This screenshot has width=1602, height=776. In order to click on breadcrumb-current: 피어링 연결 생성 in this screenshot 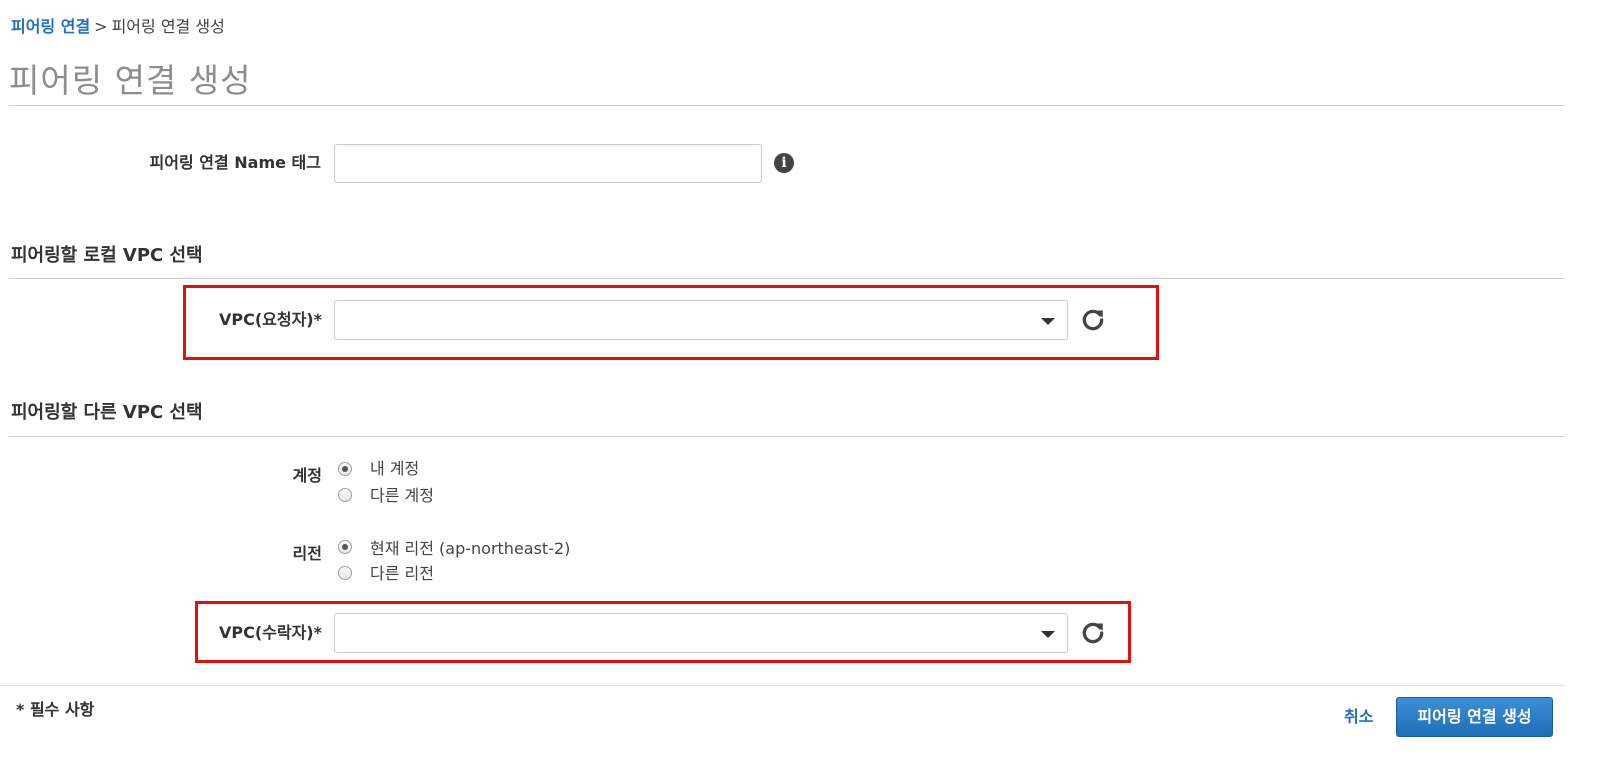, I will do `click(168, 26)`.